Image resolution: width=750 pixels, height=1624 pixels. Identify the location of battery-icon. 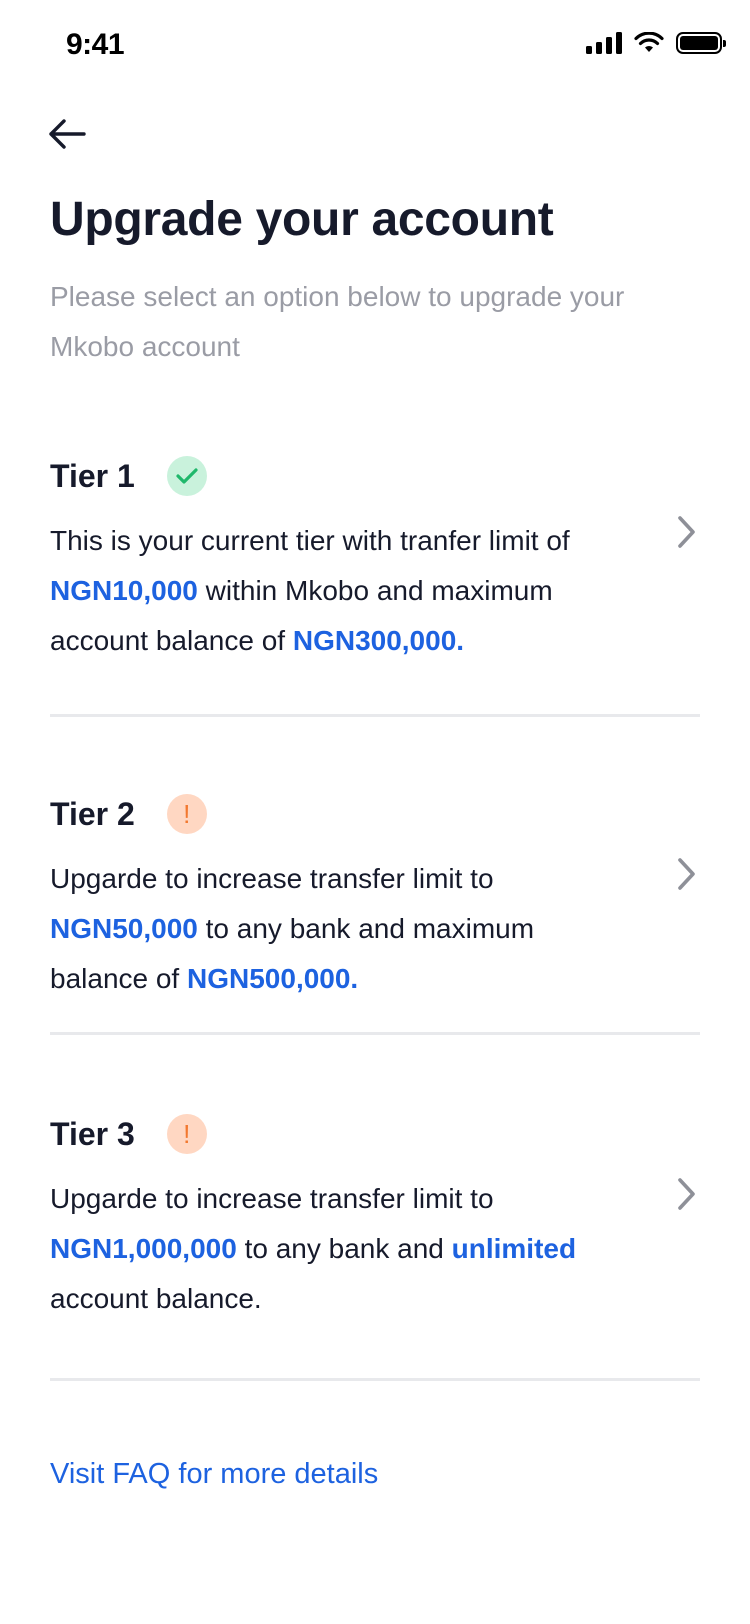
(701, 43).